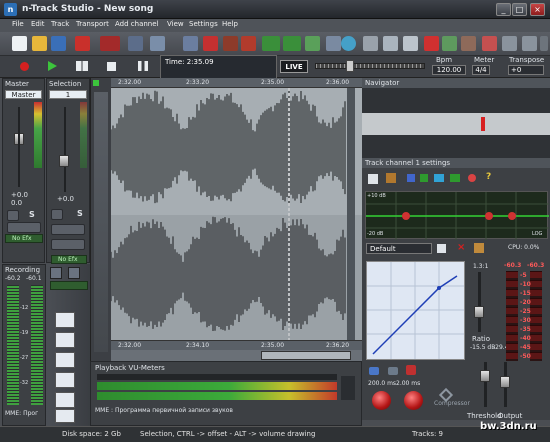 Image resolution: width=550 pixels, height=442 pixels. What do you see at coordinates (111, 66) in the screenshot?
I see `stop-button` at bounding box center [111, 66].